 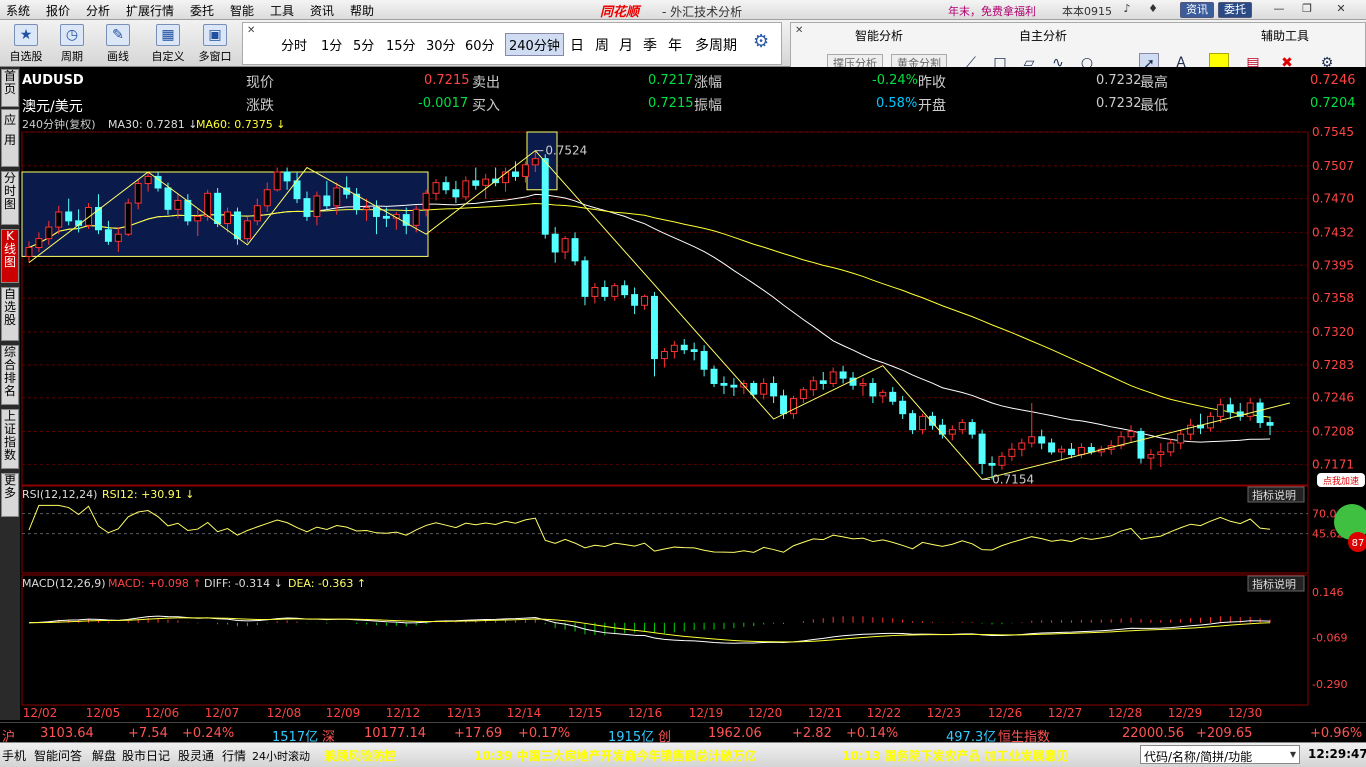 What do you see at coordinates (58, 755) in the screenshot?
I see `status-qa: 智能问答` at bounding box center [58, 755].